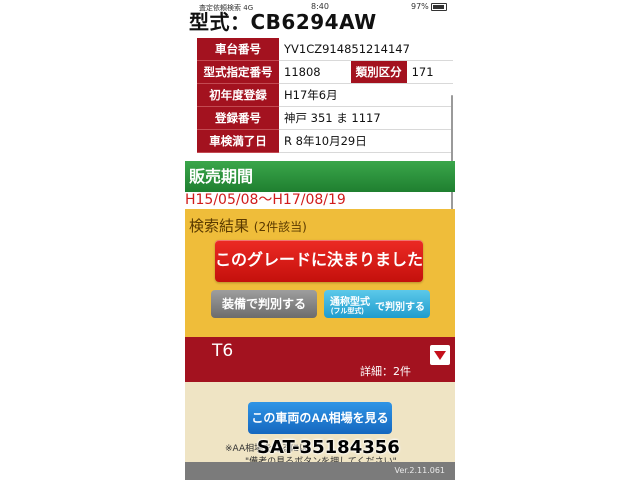  I want to click on app-version: Ver.2.11.061, so click(420, 470).